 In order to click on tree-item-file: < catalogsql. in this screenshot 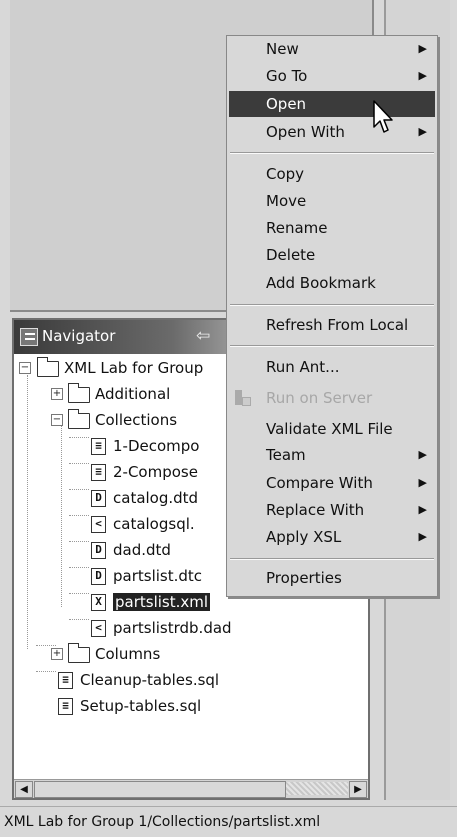, I will do `click(143, 524)`.